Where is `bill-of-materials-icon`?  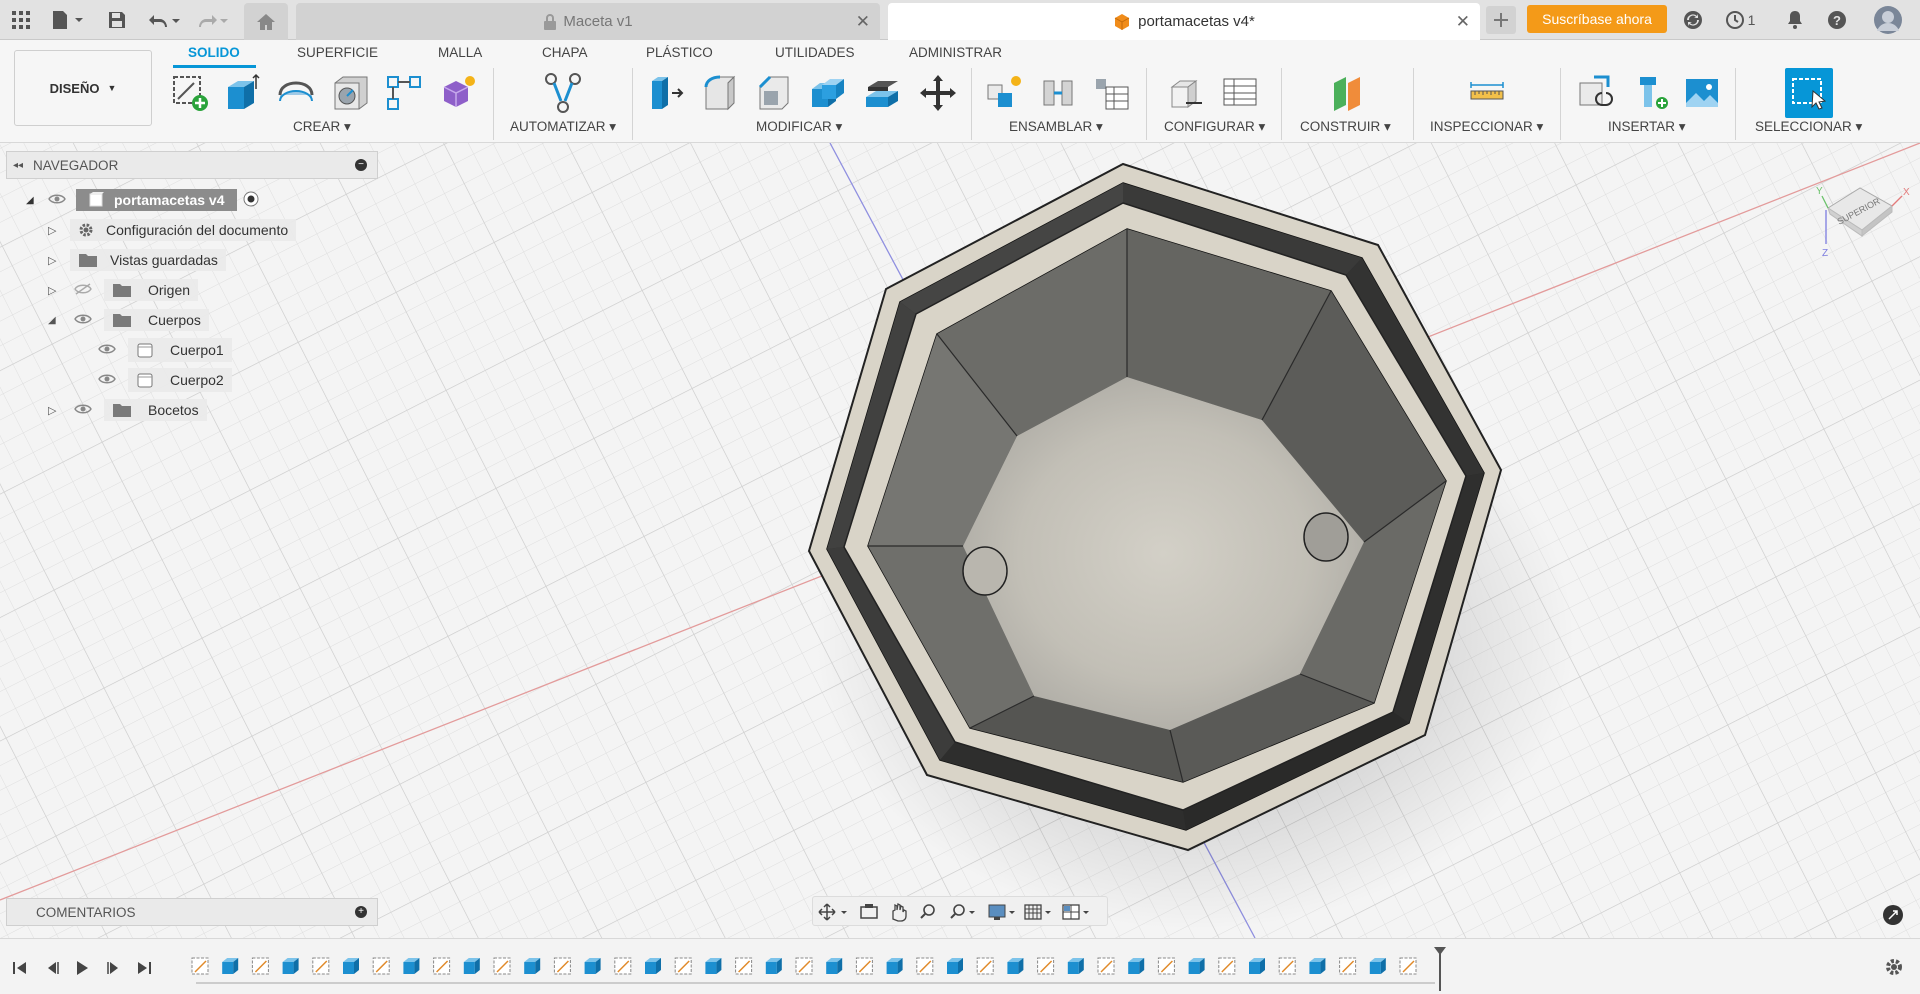 bill-of-materials-icon is located at coordinates (1112, 93).